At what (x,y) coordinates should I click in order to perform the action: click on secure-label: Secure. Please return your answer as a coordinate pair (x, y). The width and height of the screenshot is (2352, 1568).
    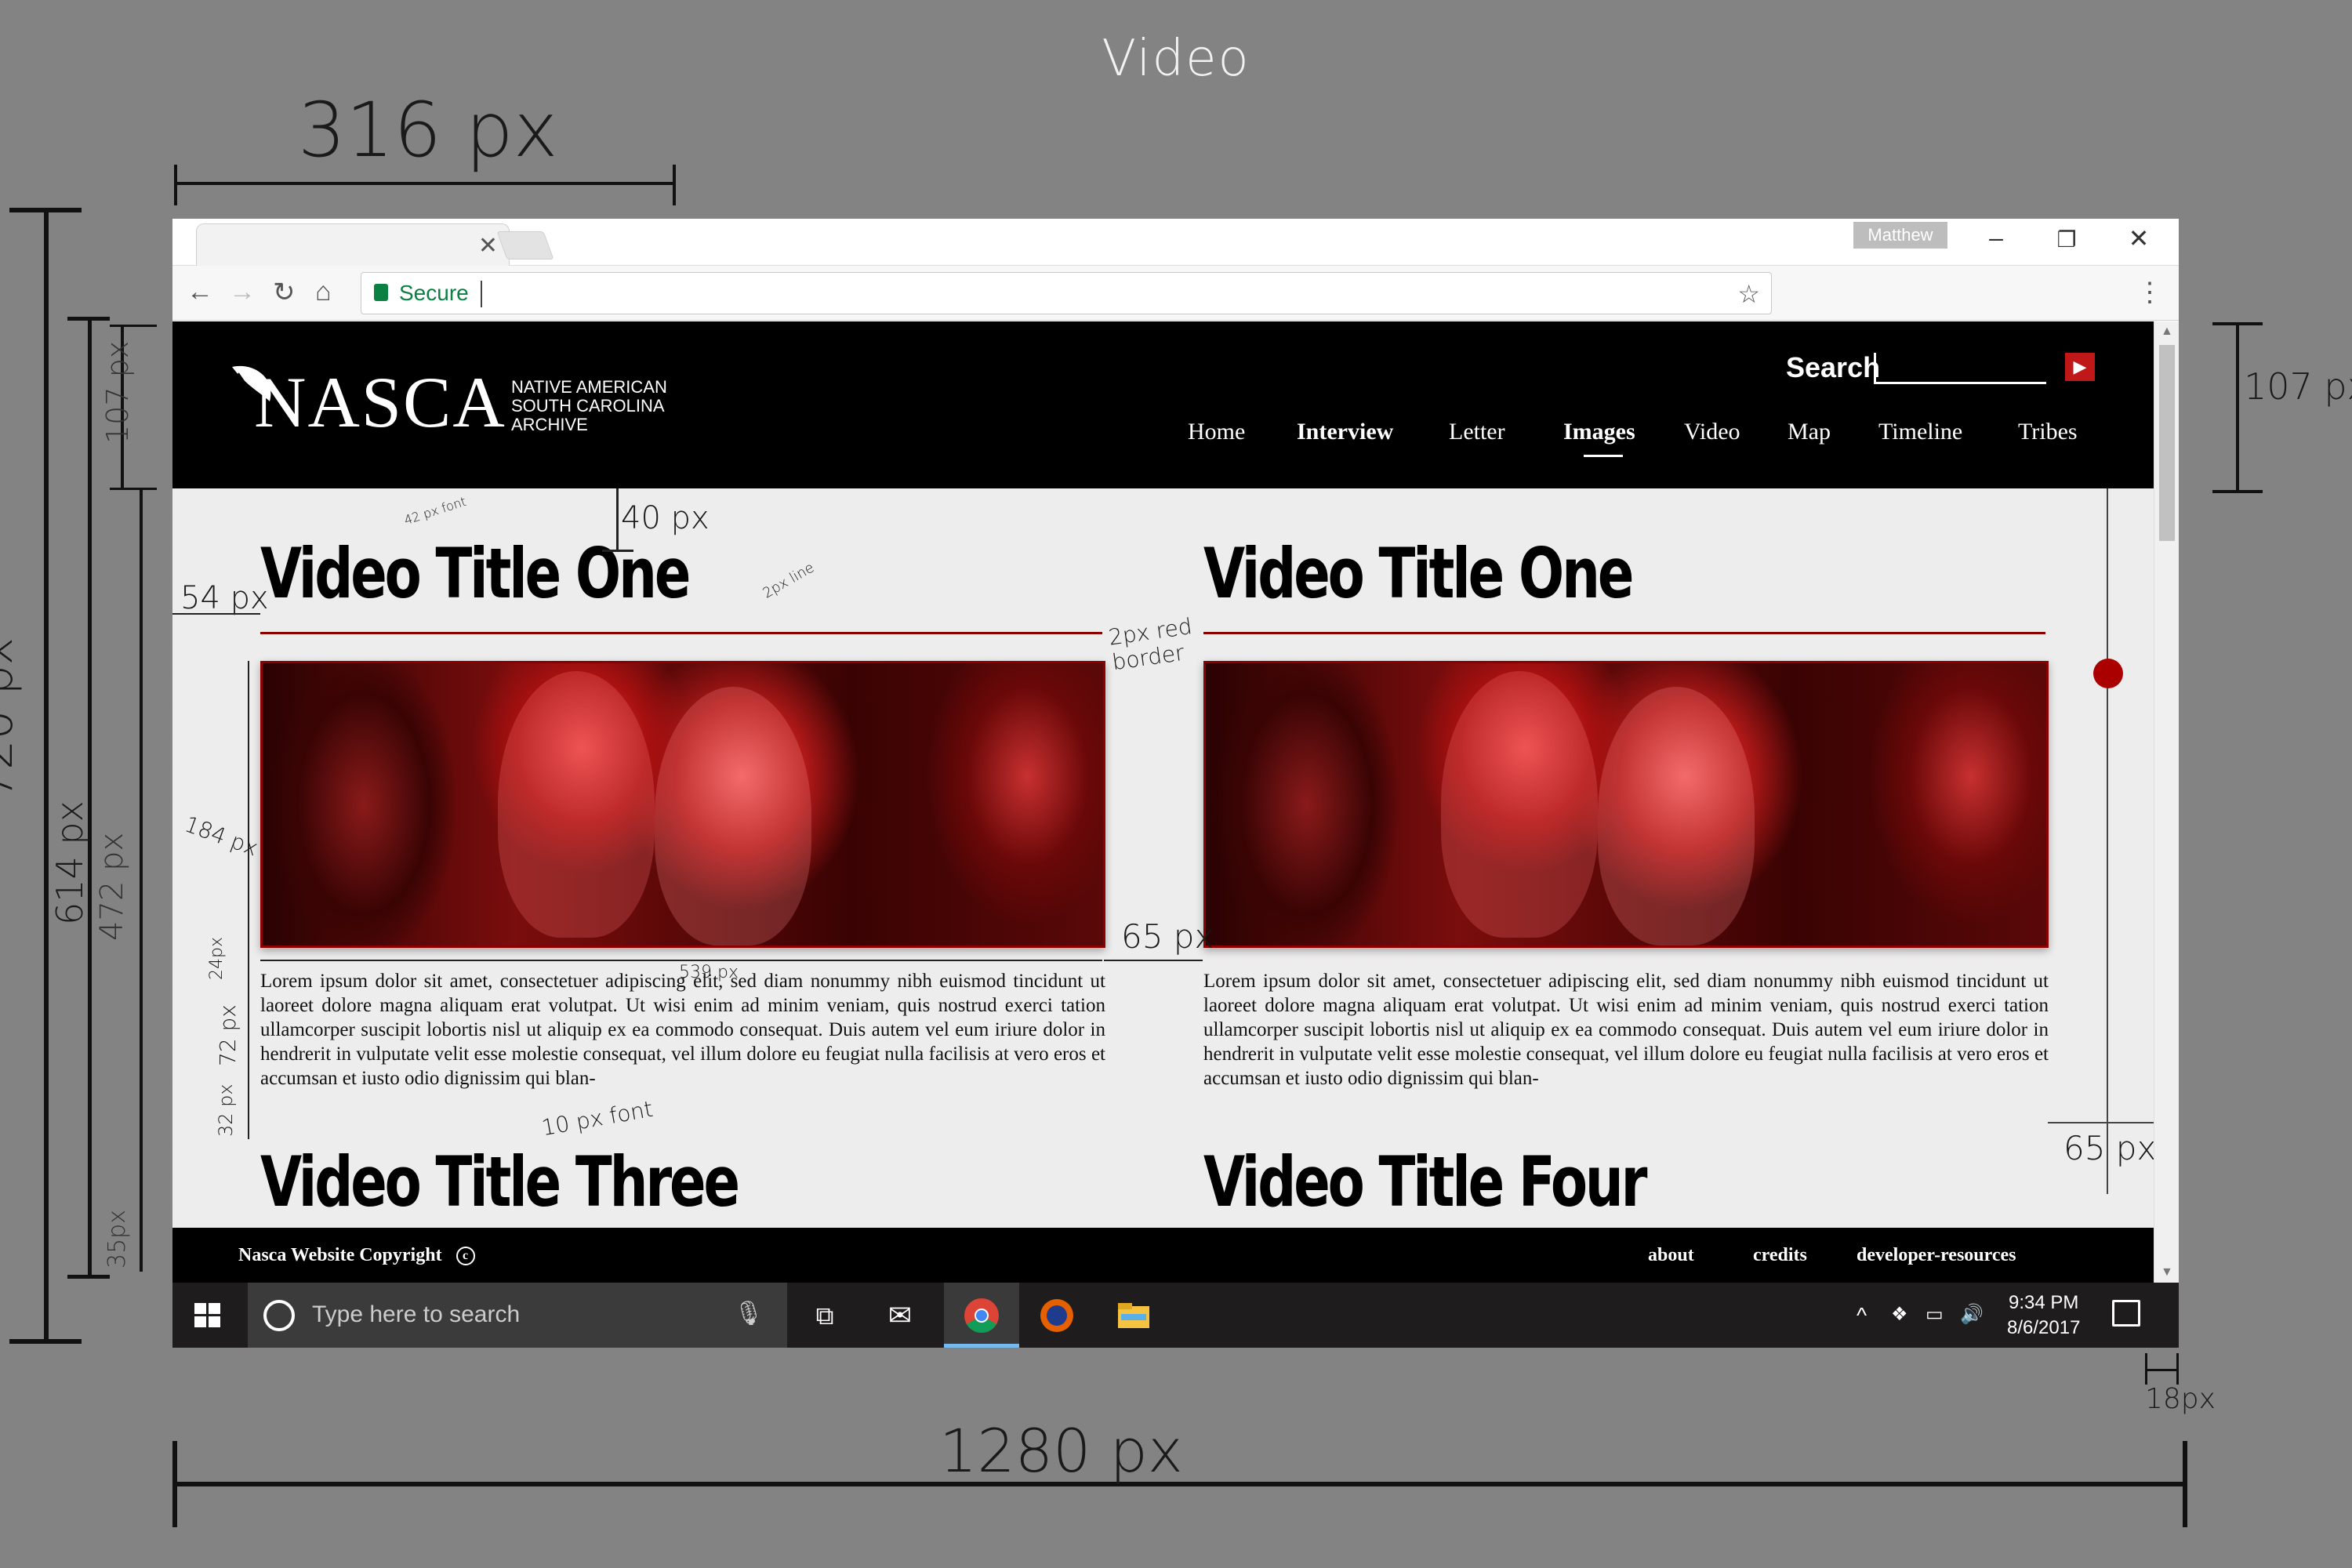
    Looking at the image, I should click on (434, 293).